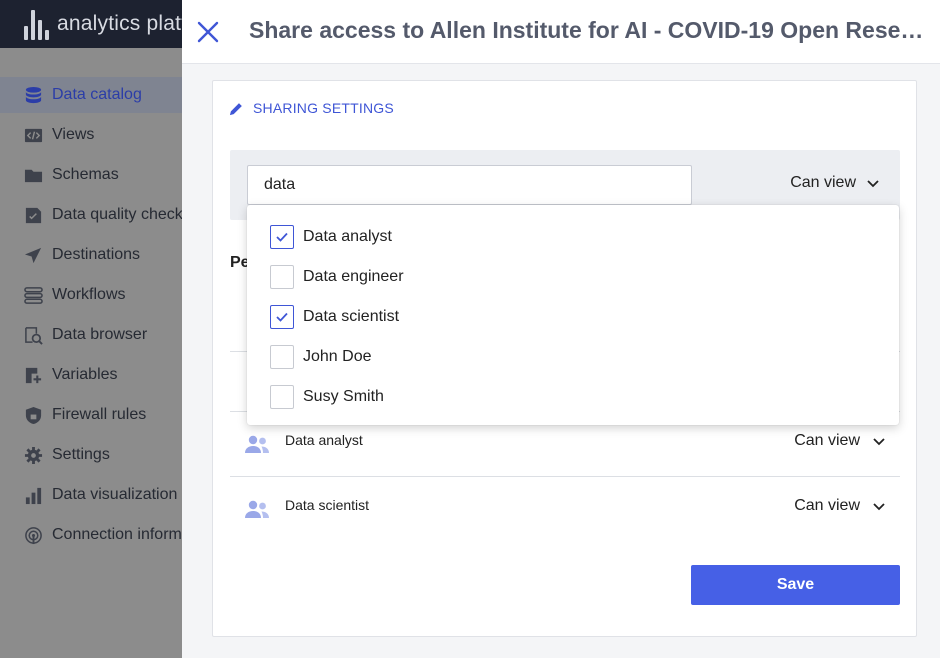 The height and width of the screenshot is (658, 940). Describe the element at coordinates (33, 415) in the screenshot. I see `shield-icon` at that location.